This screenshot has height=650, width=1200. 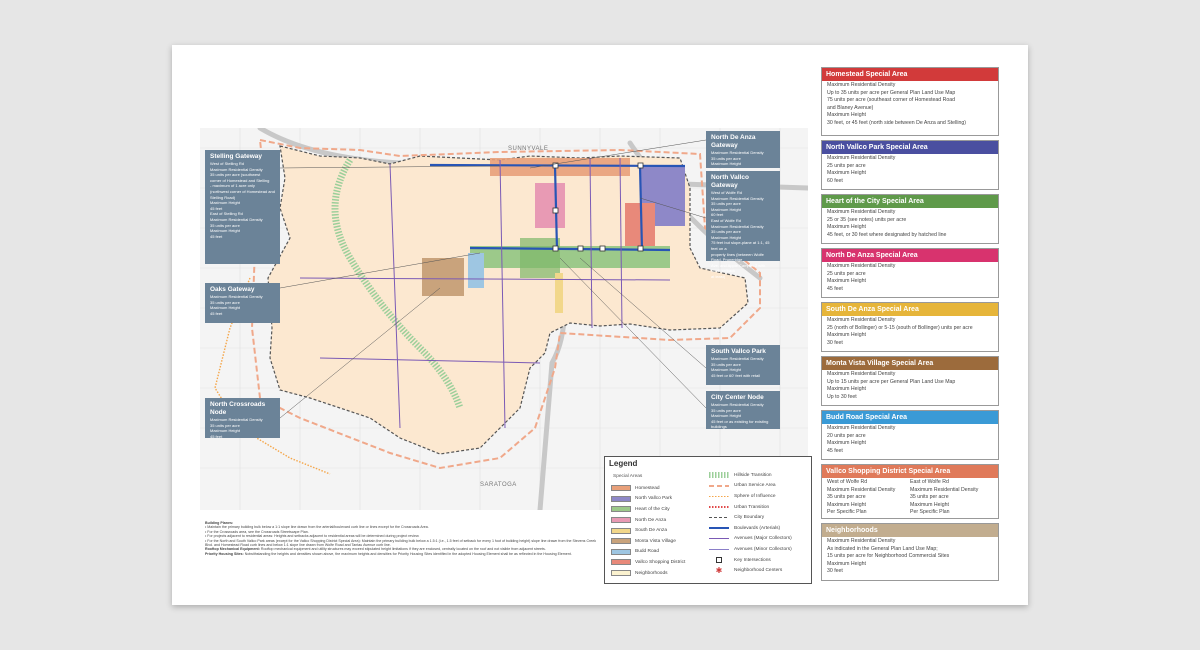 I want to click on legend-row: ✱ Neighborhood Centers, so click(x=750, y=570).